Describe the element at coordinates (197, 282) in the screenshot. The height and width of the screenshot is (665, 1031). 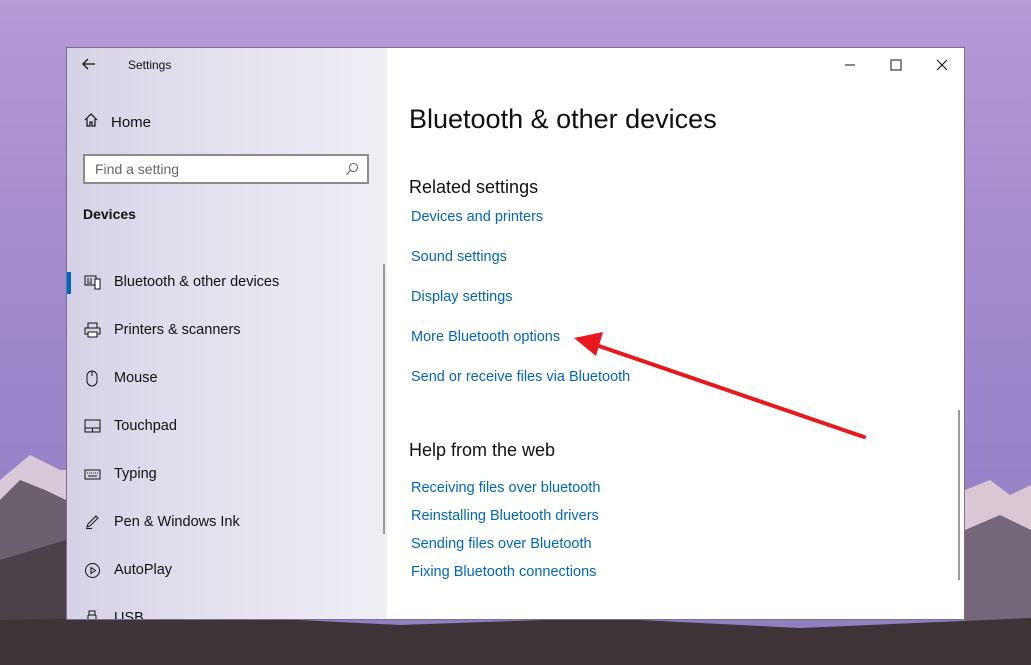
I see `sidebar-item-label: Bluetooth & other devices` at that location.